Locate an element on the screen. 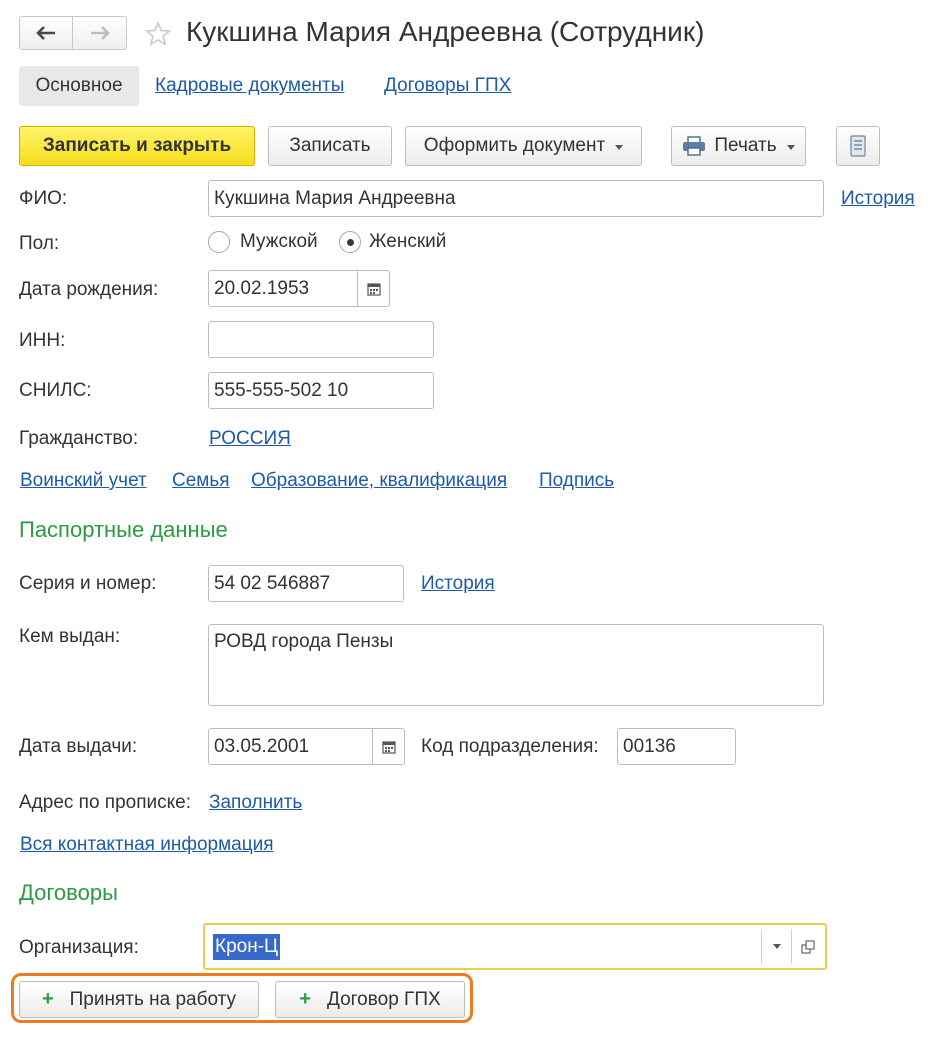  issue-date-input: 03.05.2001 is located at coordinates (306, 746).